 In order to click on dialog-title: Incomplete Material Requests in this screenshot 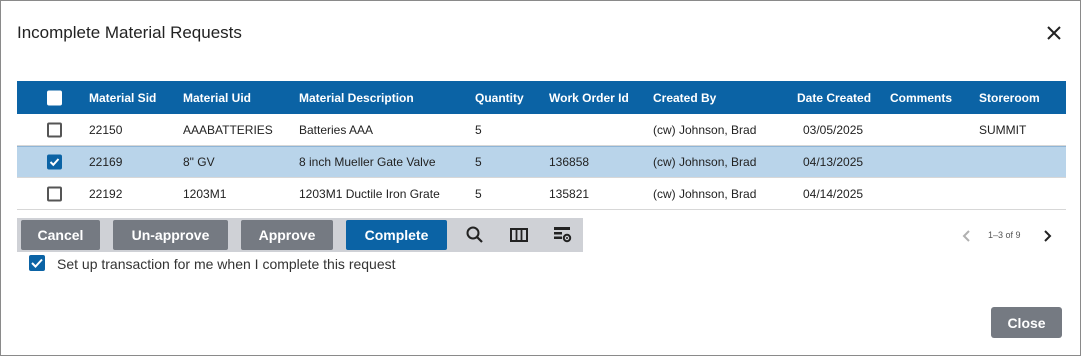, I will do `click(129, 32)`.